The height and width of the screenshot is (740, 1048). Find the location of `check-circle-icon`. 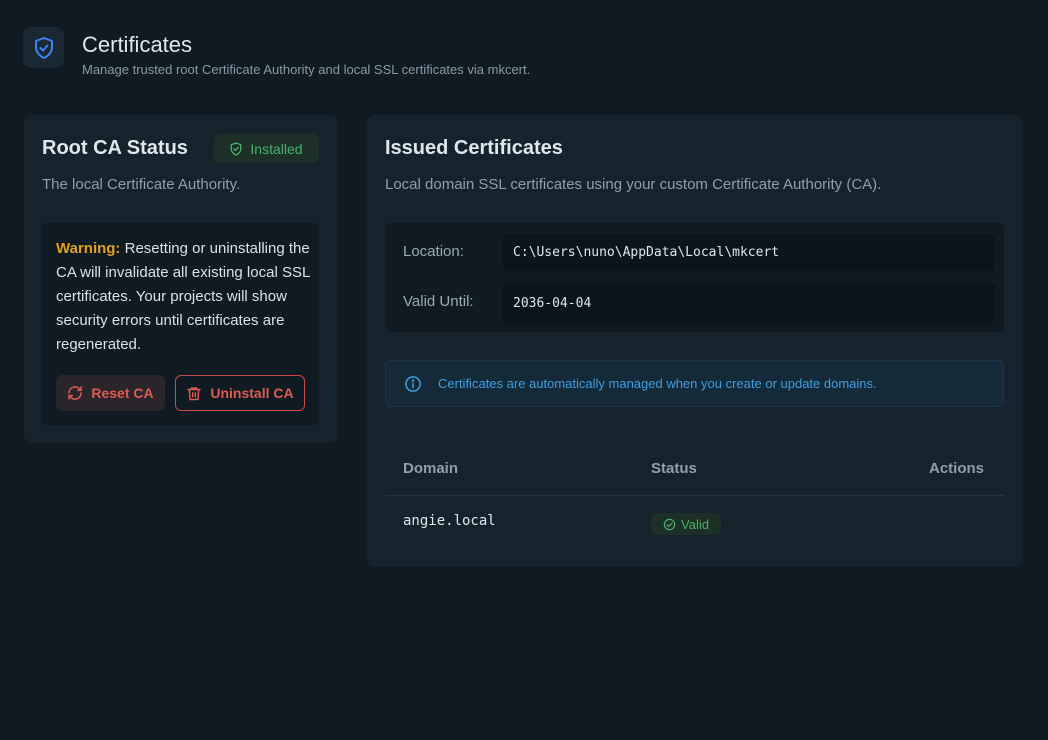

check-circle-icon is located at coordinates (669, 524).